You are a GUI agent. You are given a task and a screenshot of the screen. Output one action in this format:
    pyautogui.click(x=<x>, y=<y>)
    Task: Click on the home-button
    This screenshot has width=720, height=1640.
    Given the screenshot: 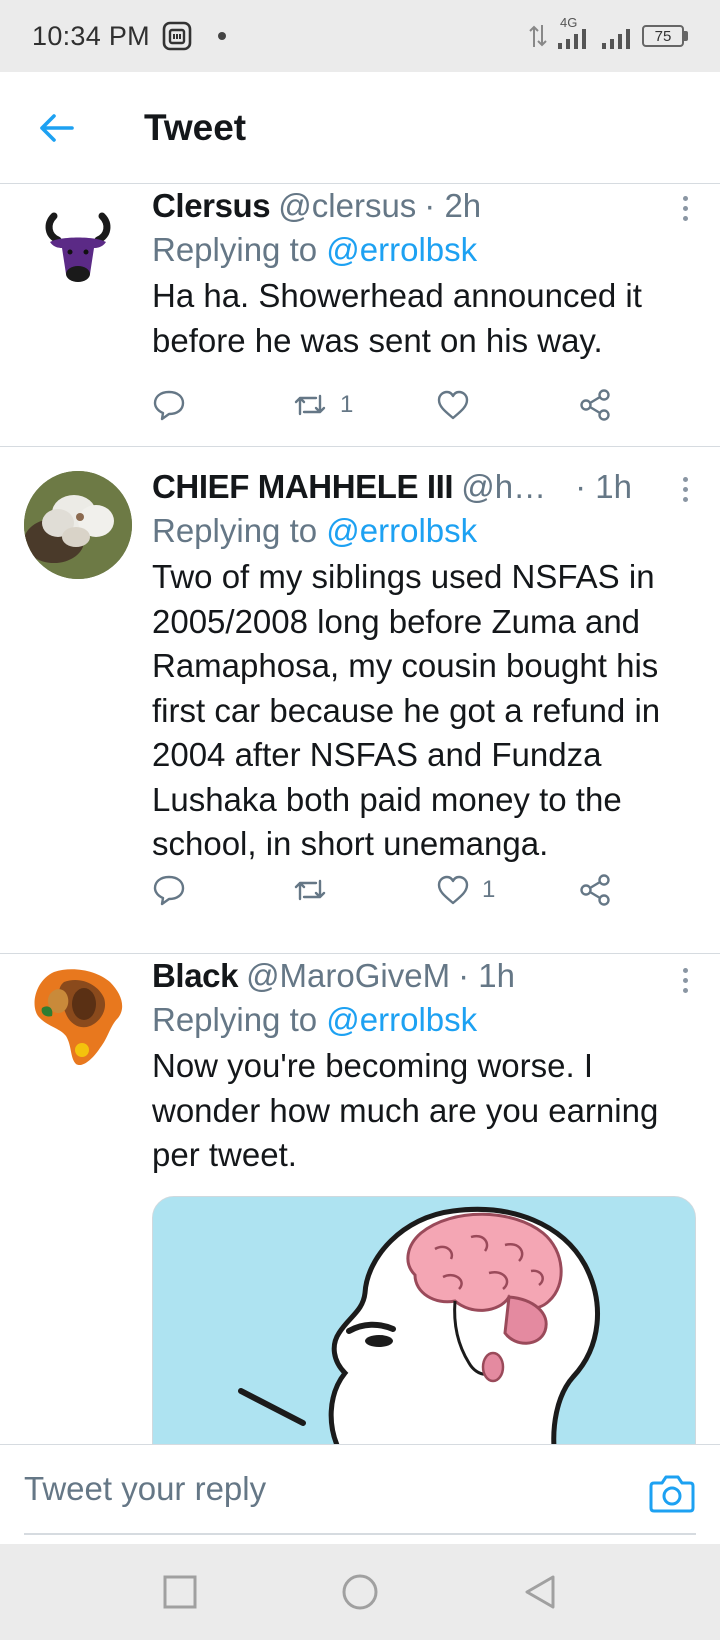 What is the action you would take?
    pyautogui.click(x=360, y=1592)
    